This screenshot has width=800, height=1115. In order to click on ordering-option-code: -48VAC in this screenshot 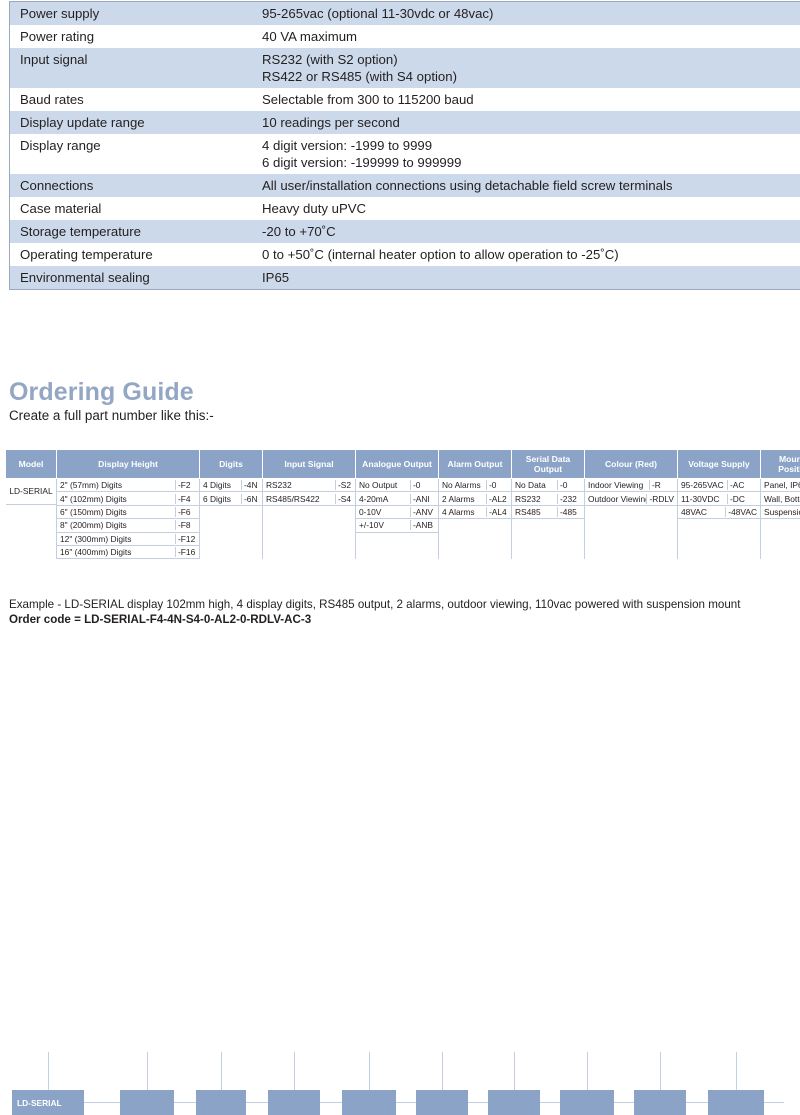, I will do `click(742, 512)`.